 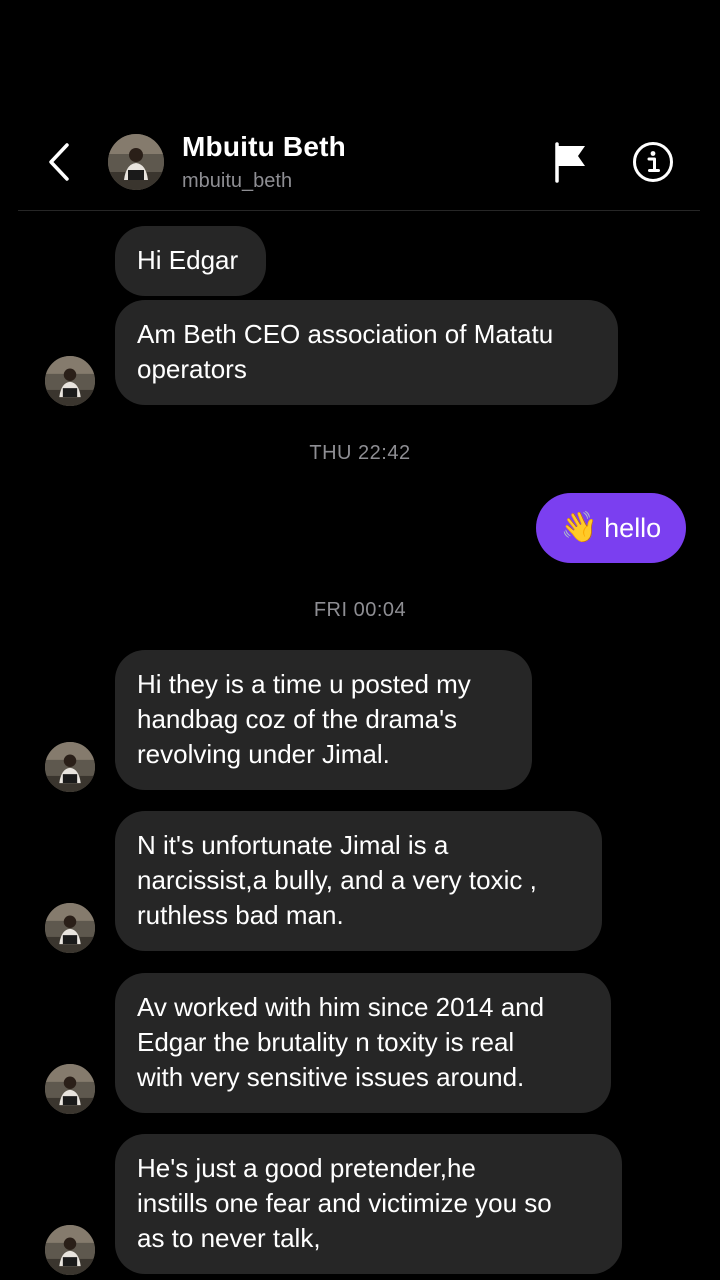 I want to click on received-message: Hi Edgar, so click(x=190, y=261).